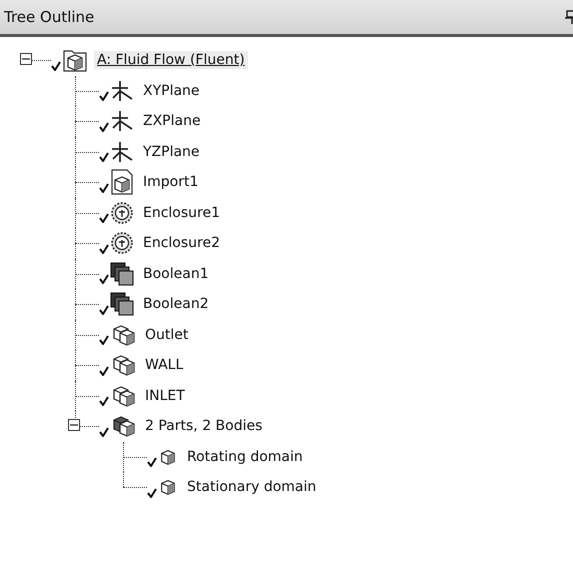 The image size is (573, 563). Describe the element at coordinates (252, 487) in the screenshot. I see `tree-item: Stationary domain` at that location.